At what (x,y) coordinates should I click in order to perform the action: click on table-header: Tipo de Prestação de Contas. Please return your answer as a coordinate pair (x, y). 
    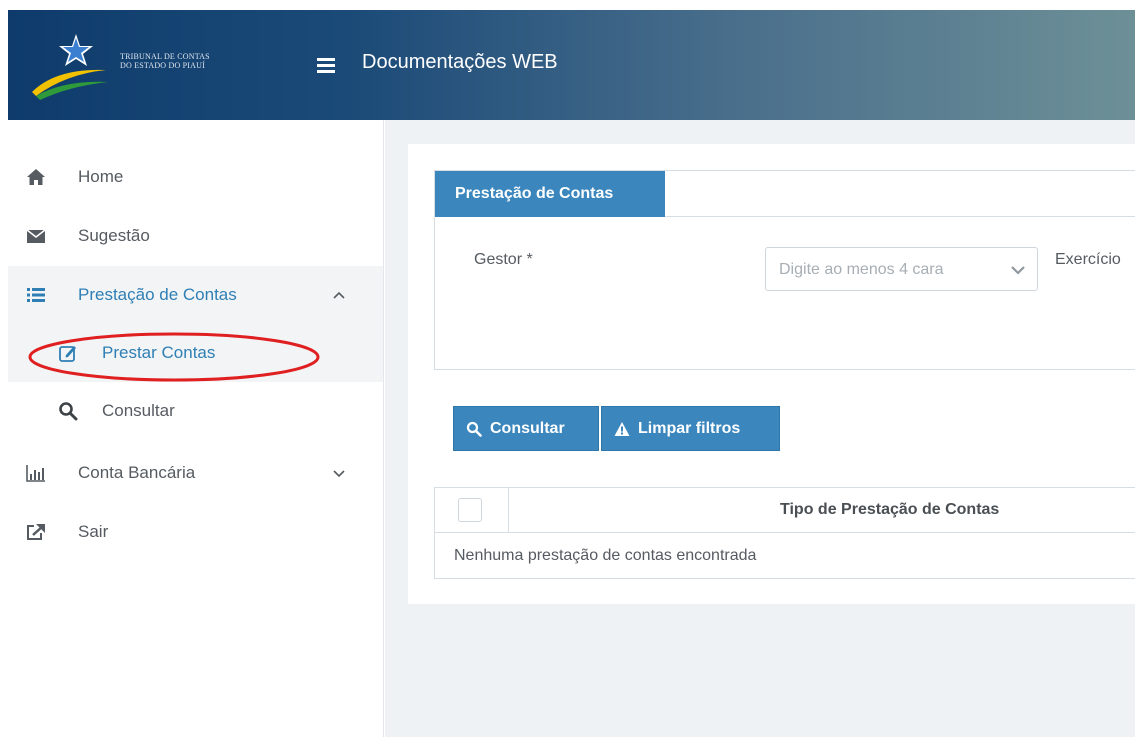
    Looking at the image, I should click on (785, 510).